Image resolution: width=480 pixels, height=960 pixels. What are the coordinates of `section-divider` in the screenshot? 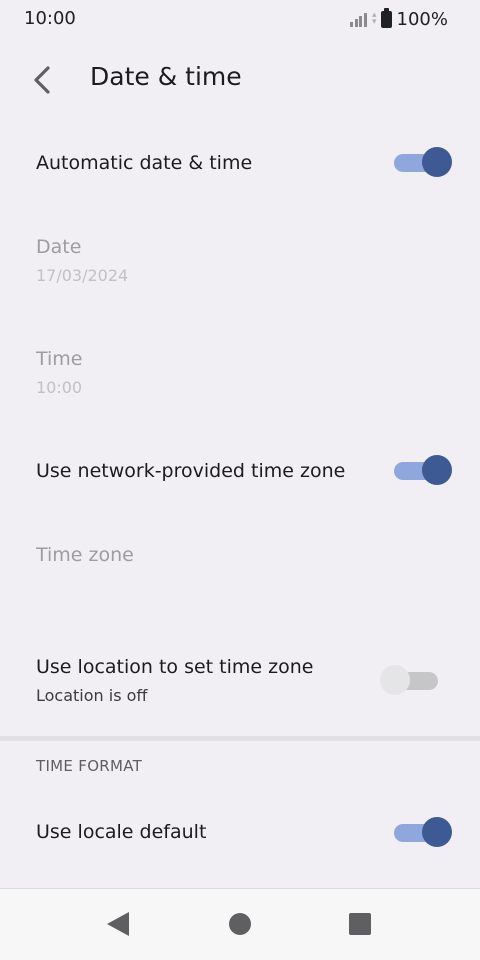 It's located at (240, 738).